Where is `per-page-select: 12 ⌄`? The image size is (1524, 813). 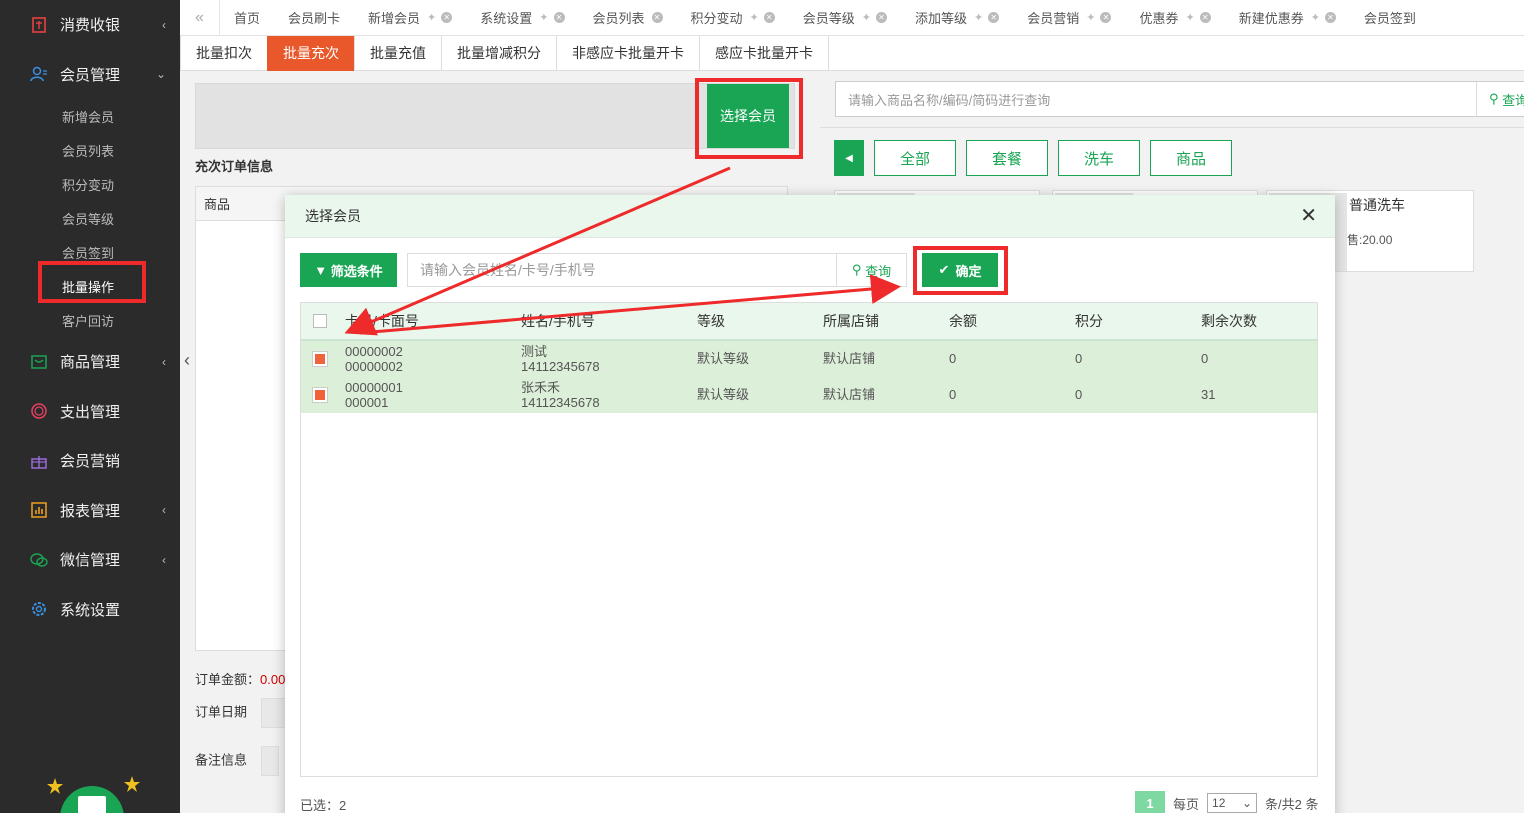
per-page-select: 12 ⌄ is located at coordinates (1232, 803).